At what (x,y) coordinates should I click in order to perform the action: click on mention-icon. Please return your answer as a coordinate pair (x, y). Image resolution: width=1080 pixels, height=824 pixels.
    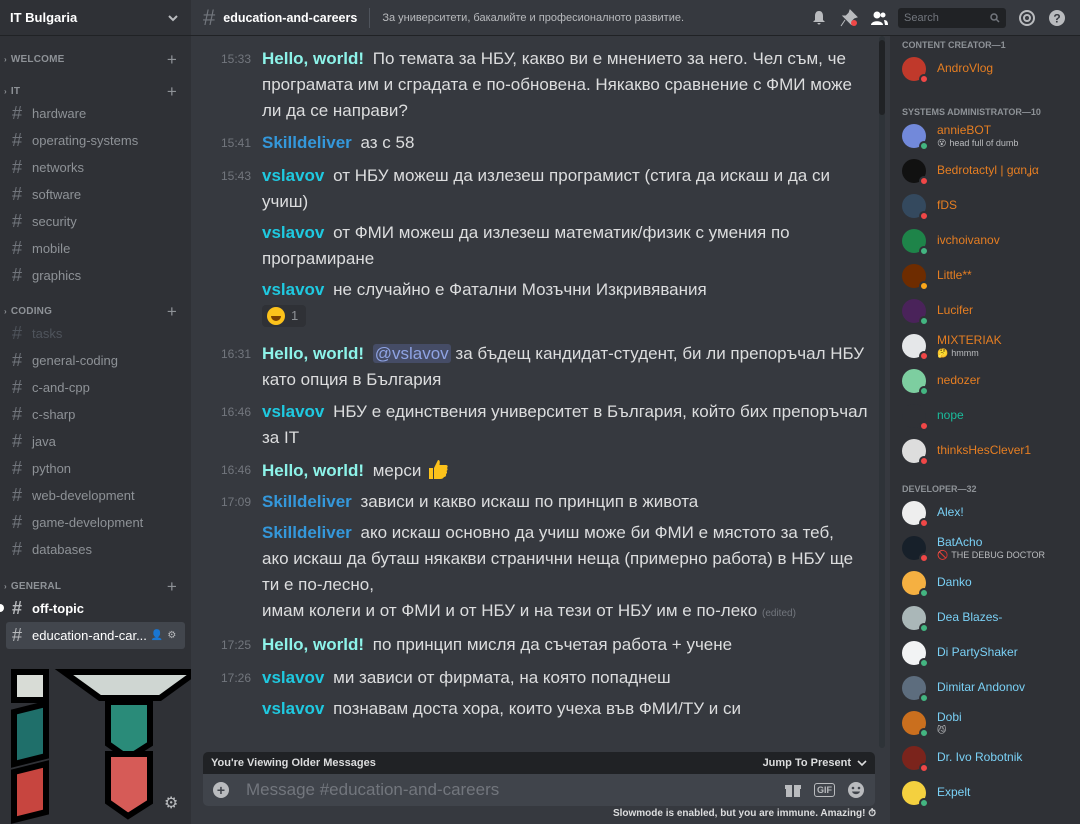
    Looking at the image, I should click on (1027, 18).